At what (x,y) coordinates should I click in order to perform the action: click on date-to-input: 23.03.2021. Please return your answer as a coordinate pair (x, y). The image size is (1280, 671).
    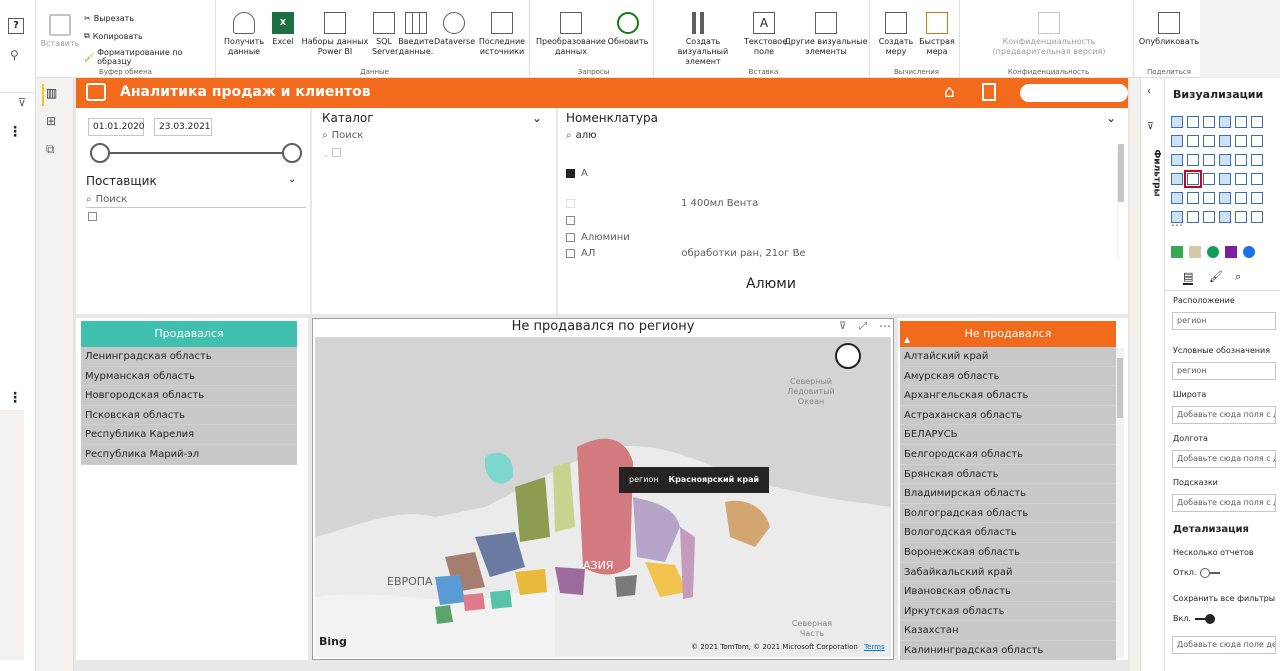
    Looking at the image, I should click on (183, 127).